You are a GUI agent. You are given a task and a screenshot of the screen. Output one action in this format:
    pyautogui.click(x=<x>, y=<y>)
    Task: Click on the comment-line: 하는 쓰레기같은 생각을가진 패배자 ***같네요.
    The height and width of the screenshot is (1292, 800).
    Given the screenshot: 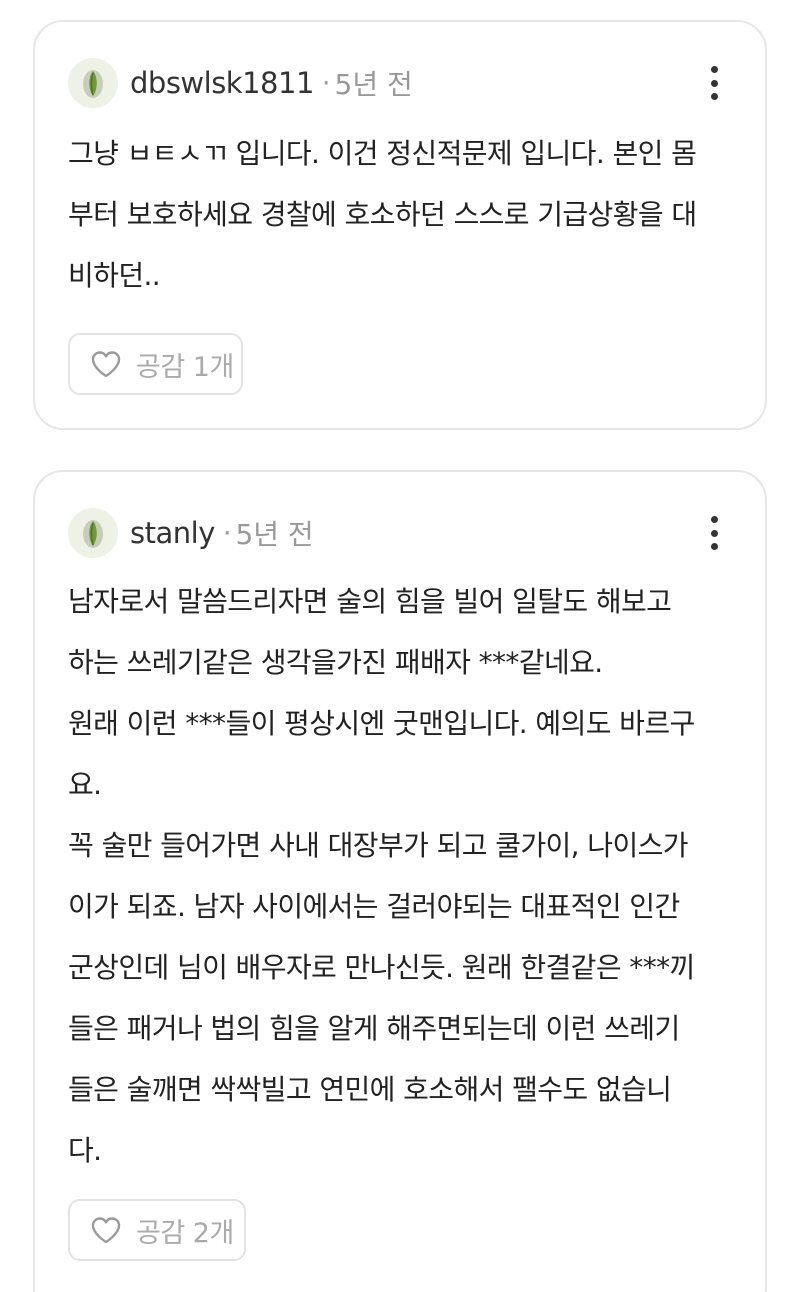 What is the action you would take?
    pyautogui.click(x=335, y=662)
    